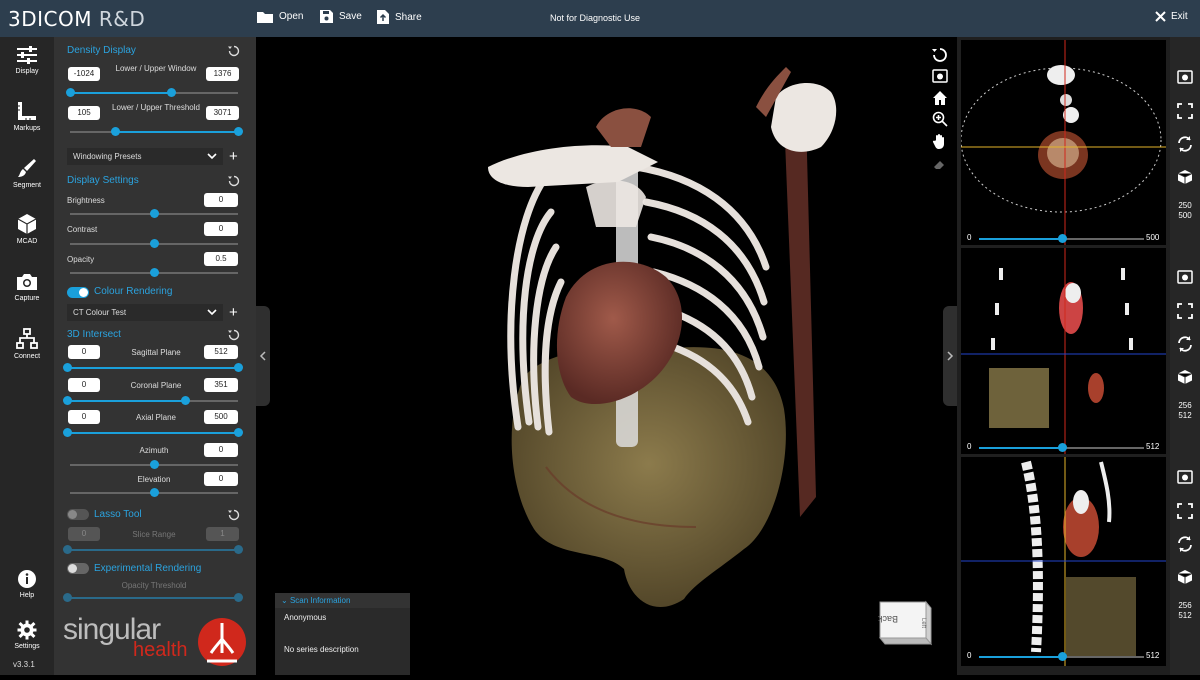  What do you see at coordinates (27, 173) in the screenshot?
I see `rail-segment: Segment` at bounding box center [27, 173].